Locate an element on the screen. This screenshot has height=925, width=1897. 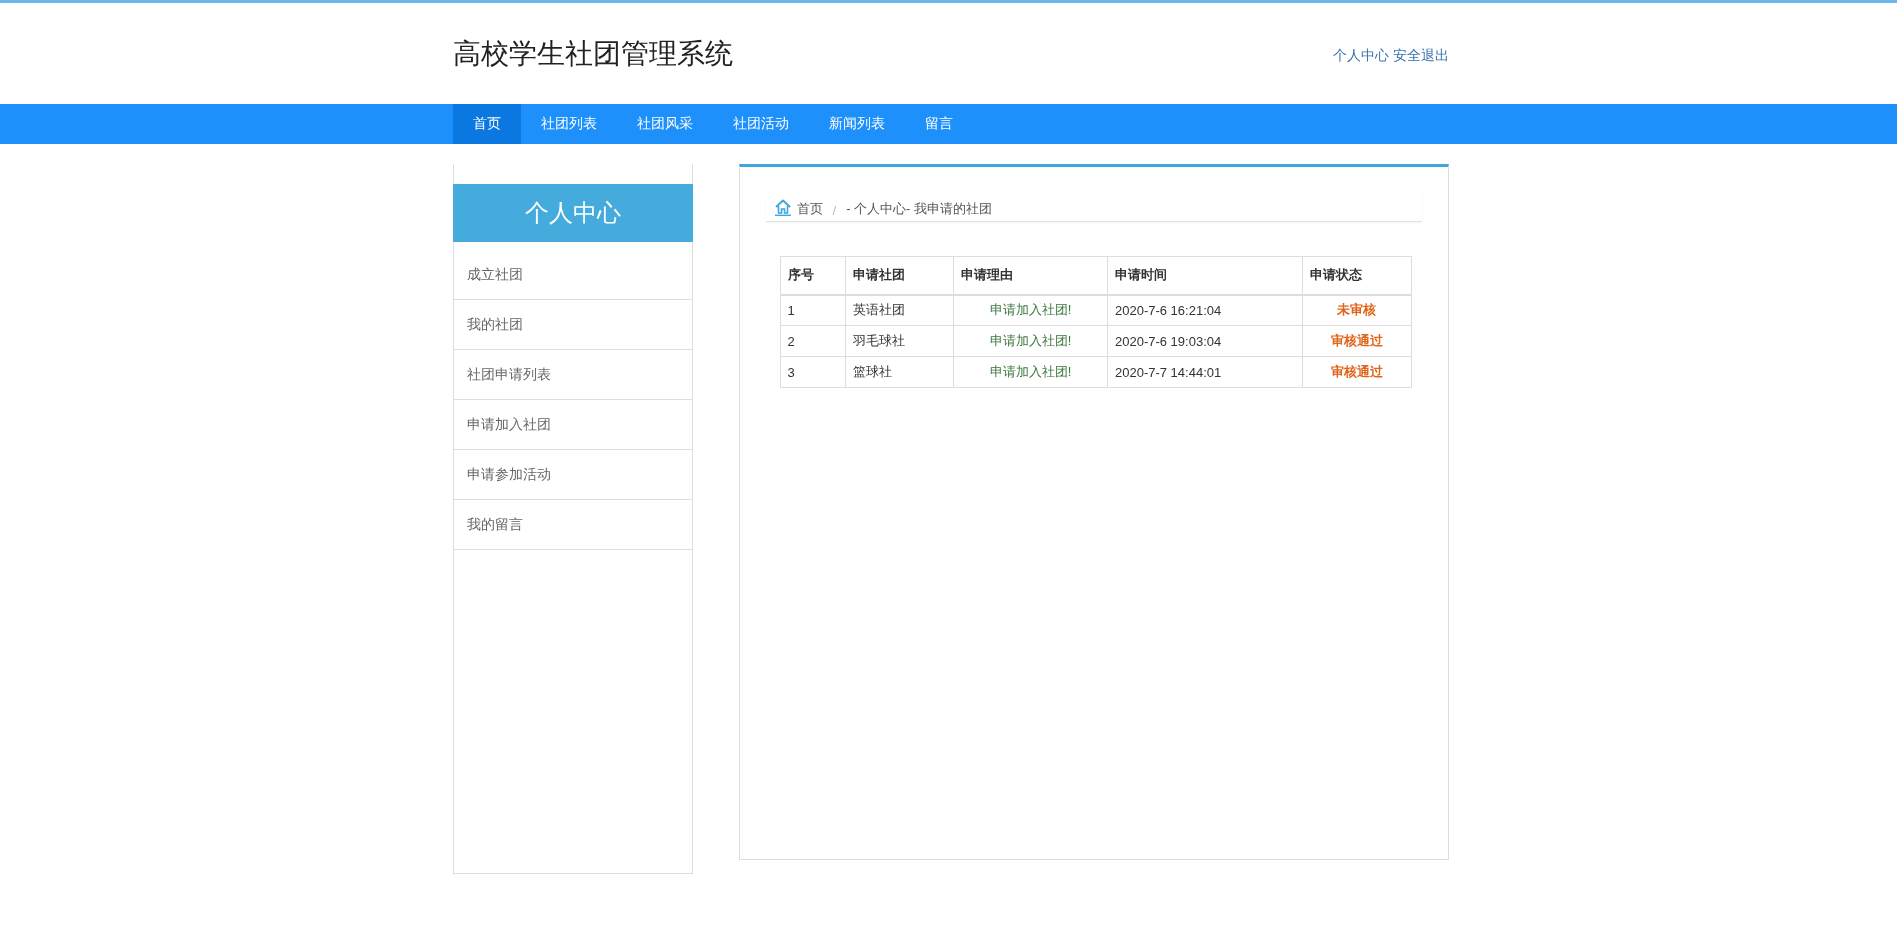
table-cell: 2020-7-7 14:44:01 is located at coordinates (1205, 372).